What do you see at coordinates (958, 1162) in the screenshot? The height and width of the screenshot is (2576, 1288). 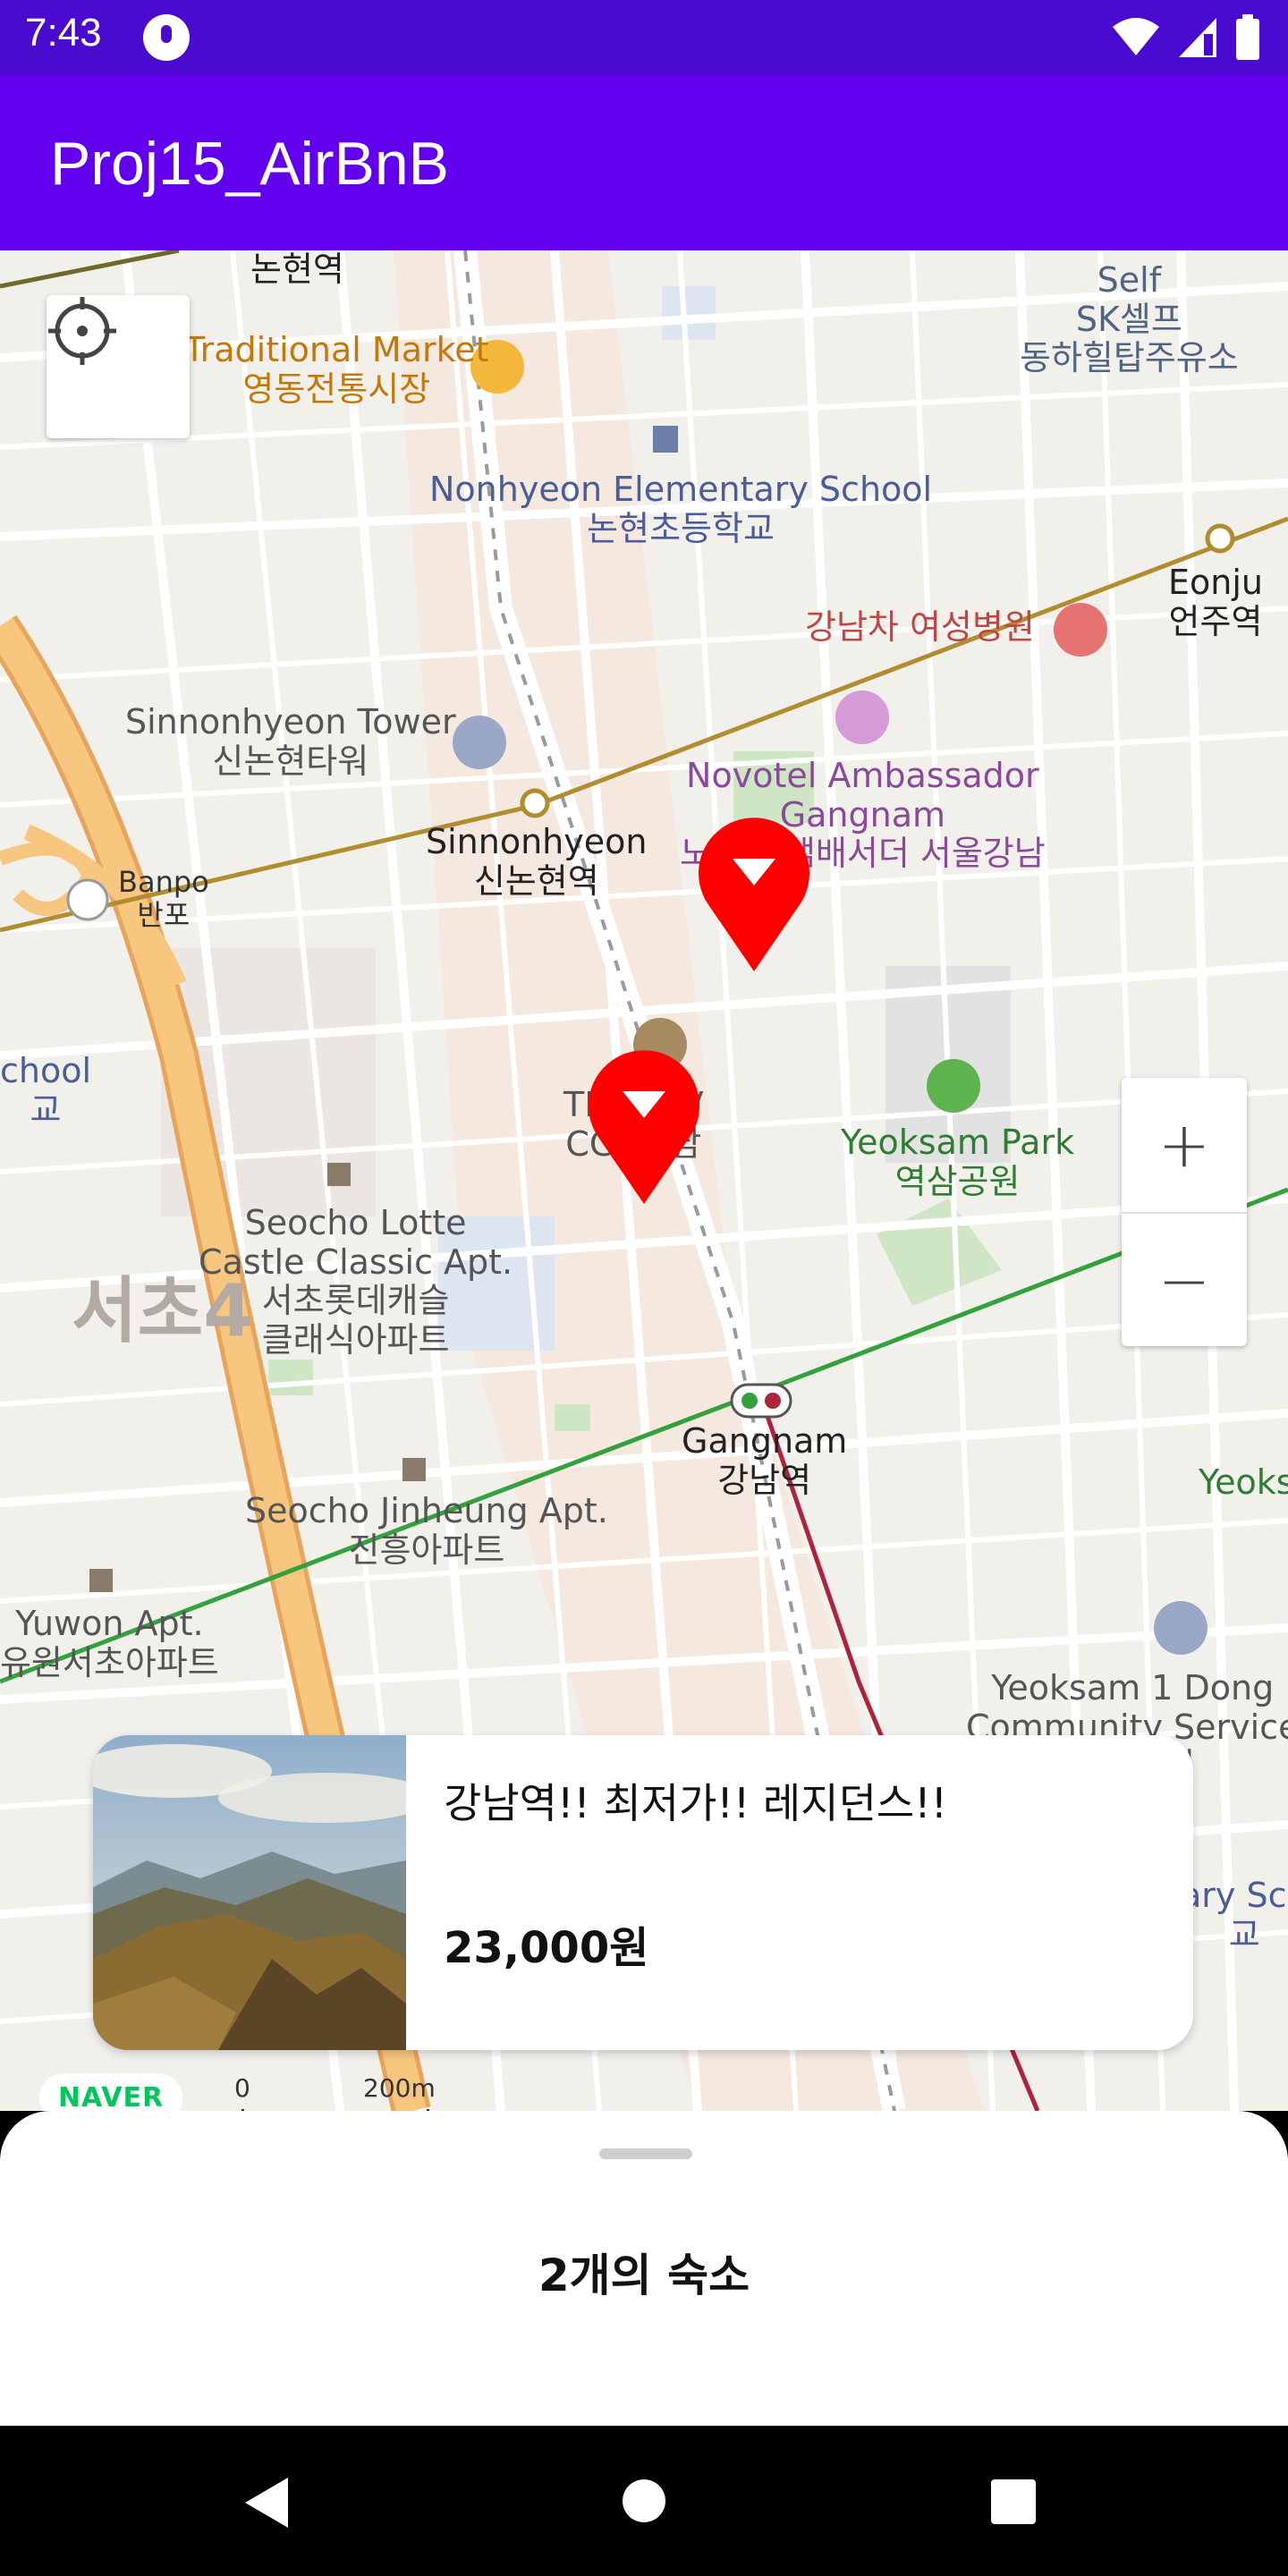 I see `map-label: Yeoksam Park 역삼공원` at bounding box center [958, 1162].